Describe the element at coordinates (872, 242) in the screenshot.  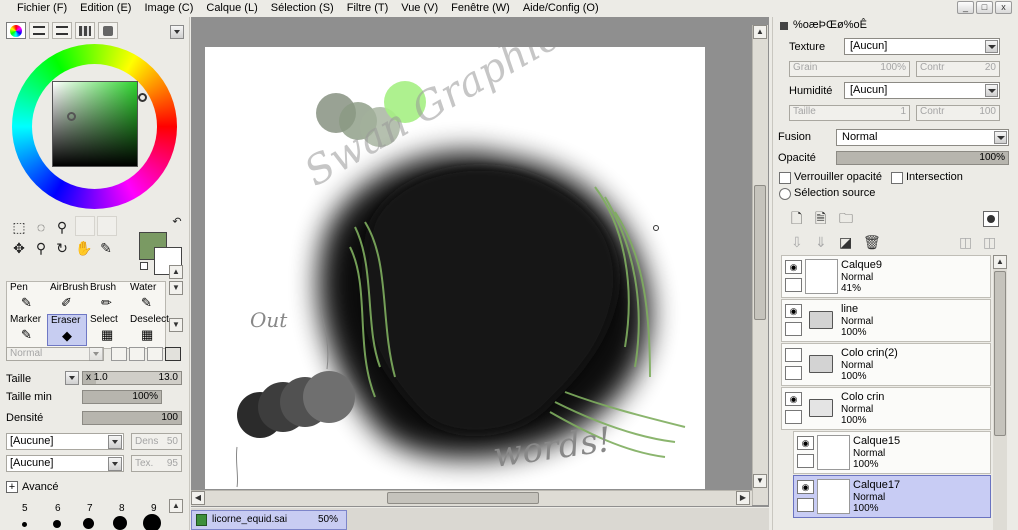
I see `delete-layer-icon: 🗑` at that location.